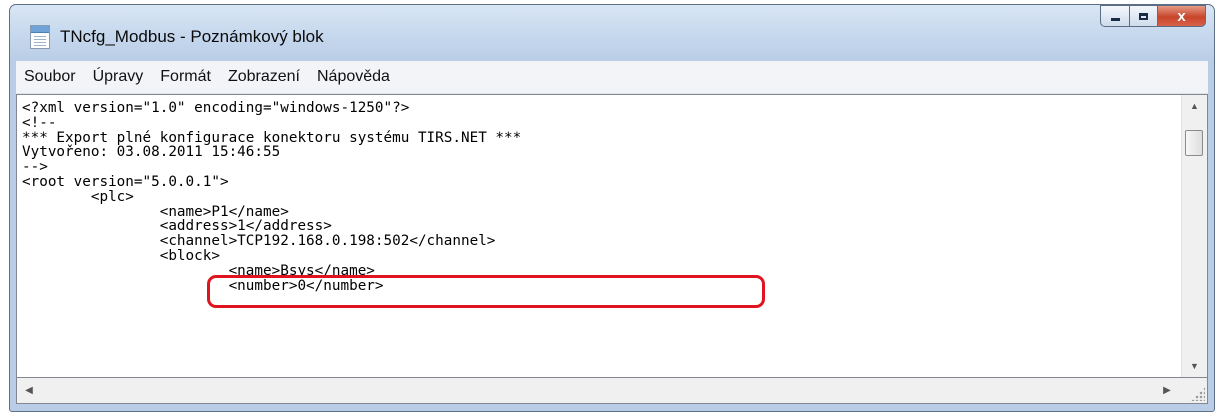 This screenshot has width=1220, height=418. I want to click on scroll-up-arrow-icon: ▲, so click(1194, 106).